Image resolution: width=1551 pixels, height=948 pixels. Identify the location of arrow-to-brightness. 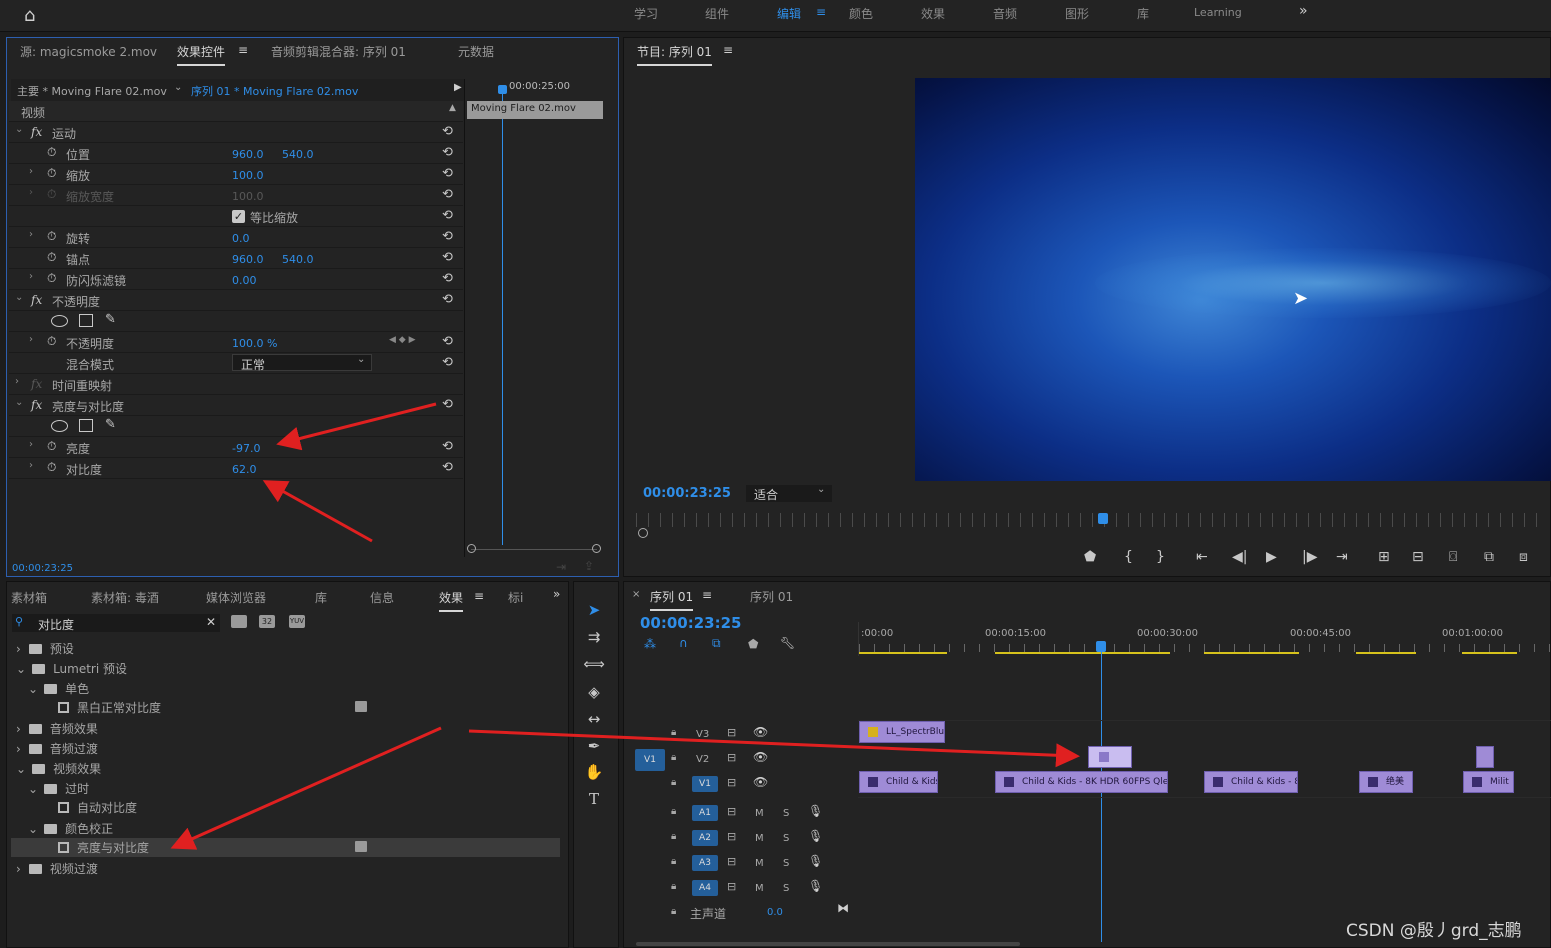
(356, 426).